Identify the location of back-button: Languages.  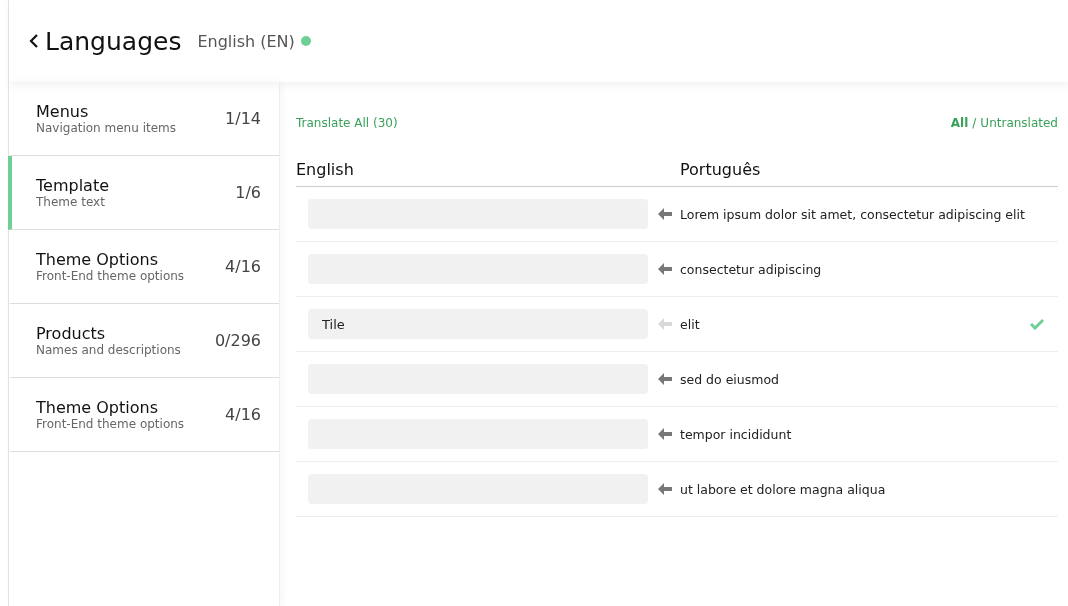
(105, 41).